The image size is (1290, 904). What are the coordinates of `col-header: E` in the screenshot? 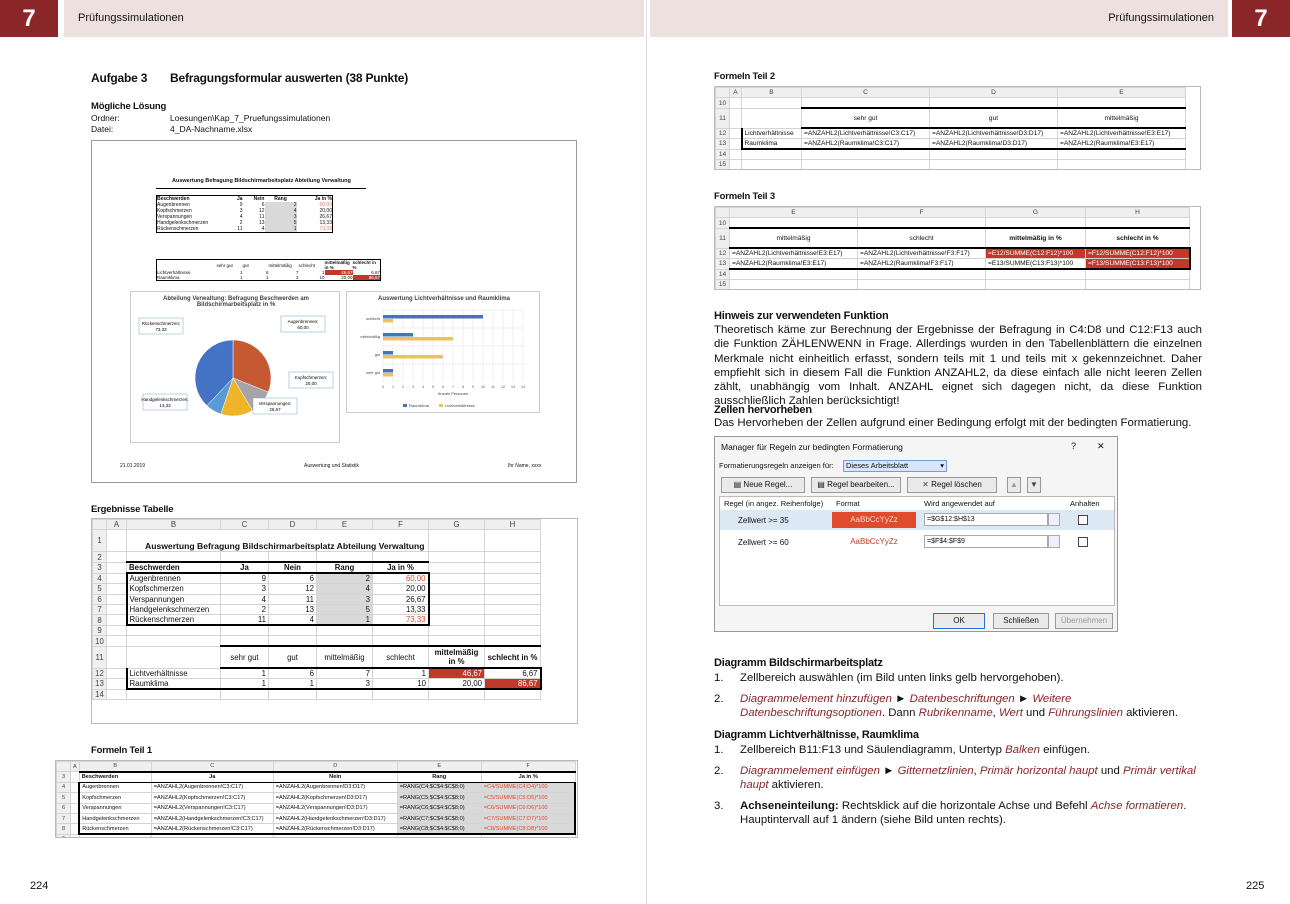 It's located at (1121, 93).